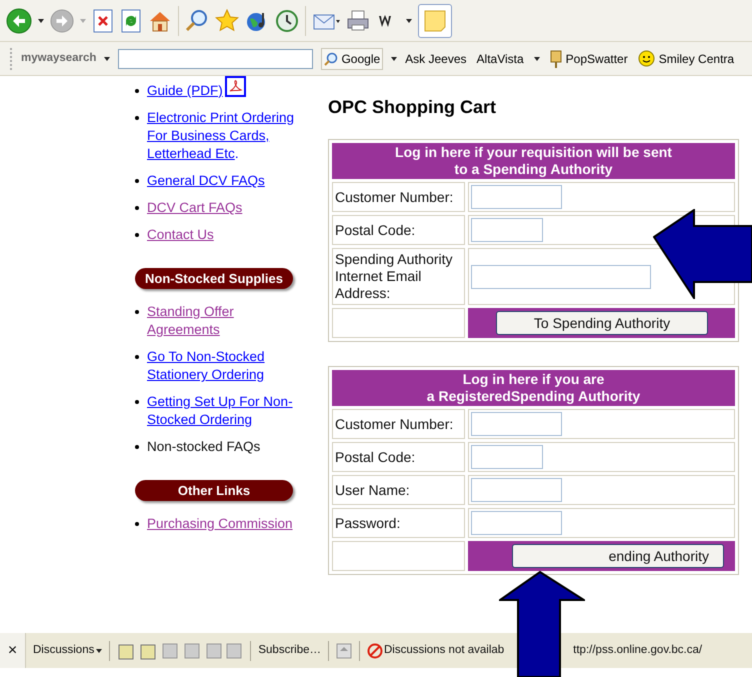  What do you see at coordinates (287, 20) in the screenshot?
I see `history-icon` at bounding box center [287, 20].